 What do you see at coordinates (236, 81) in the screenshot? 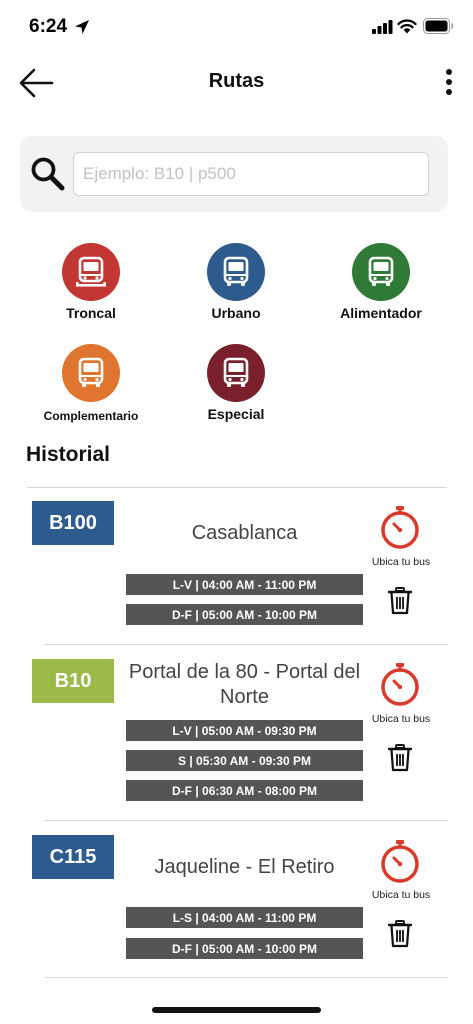
I see `page-title: Rutas` at bounding box center [236, 81].